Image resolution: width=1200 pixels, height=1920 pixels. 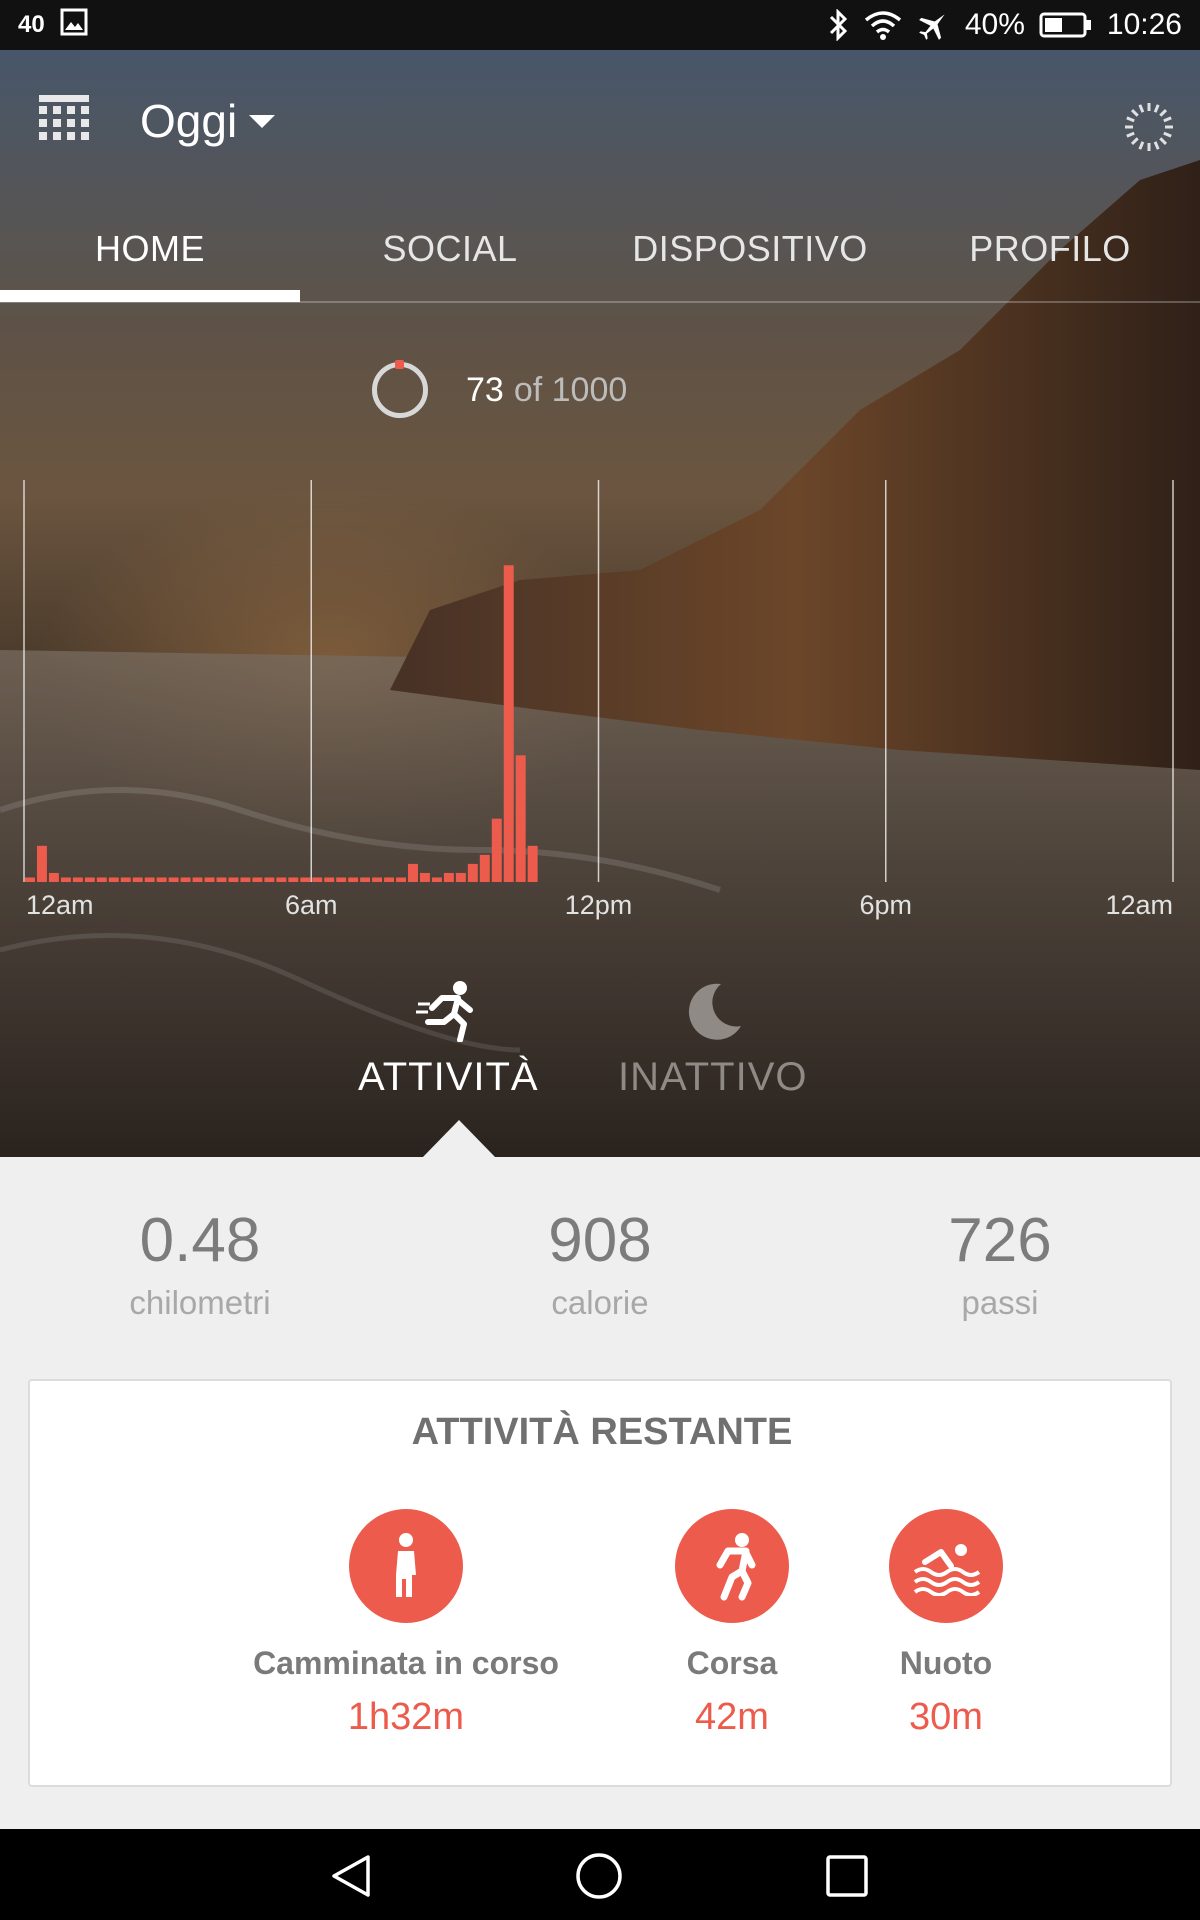 I want to click on recents-icon, so click(x=847, y=1876).